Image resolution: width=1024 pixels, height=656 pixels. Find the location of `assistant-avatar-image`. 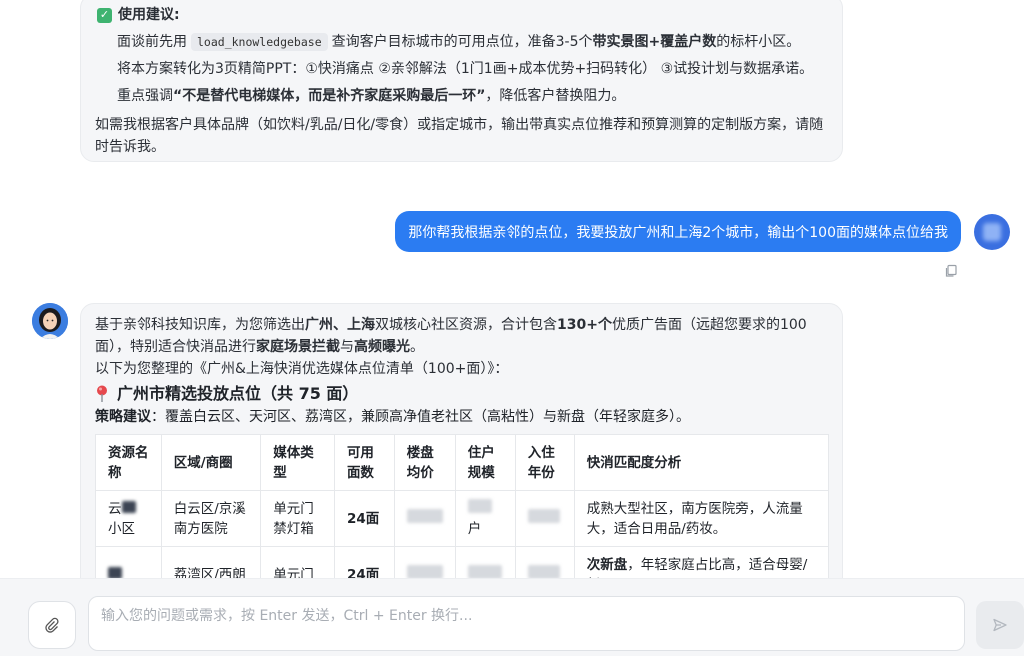

assistant-avatar-image is located at coordinates (50, 321).